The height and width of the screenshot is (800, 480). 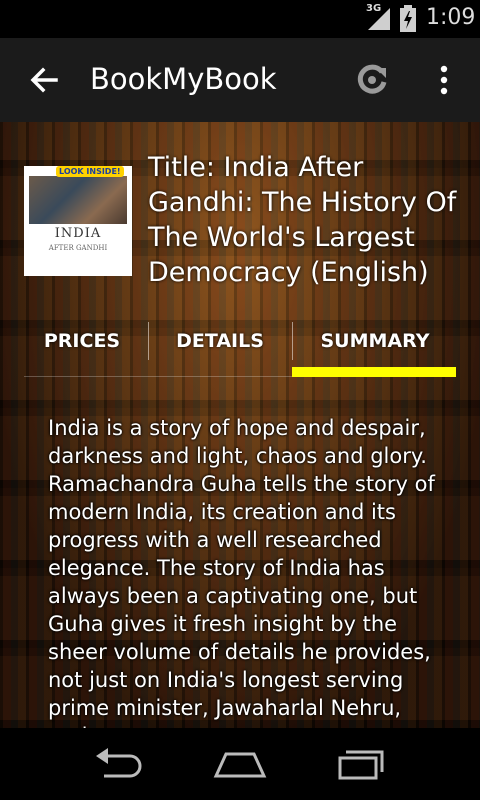 I want to click on tab-bar: PRICES DETAILS SUMMARY, so click(x=240, y=350).